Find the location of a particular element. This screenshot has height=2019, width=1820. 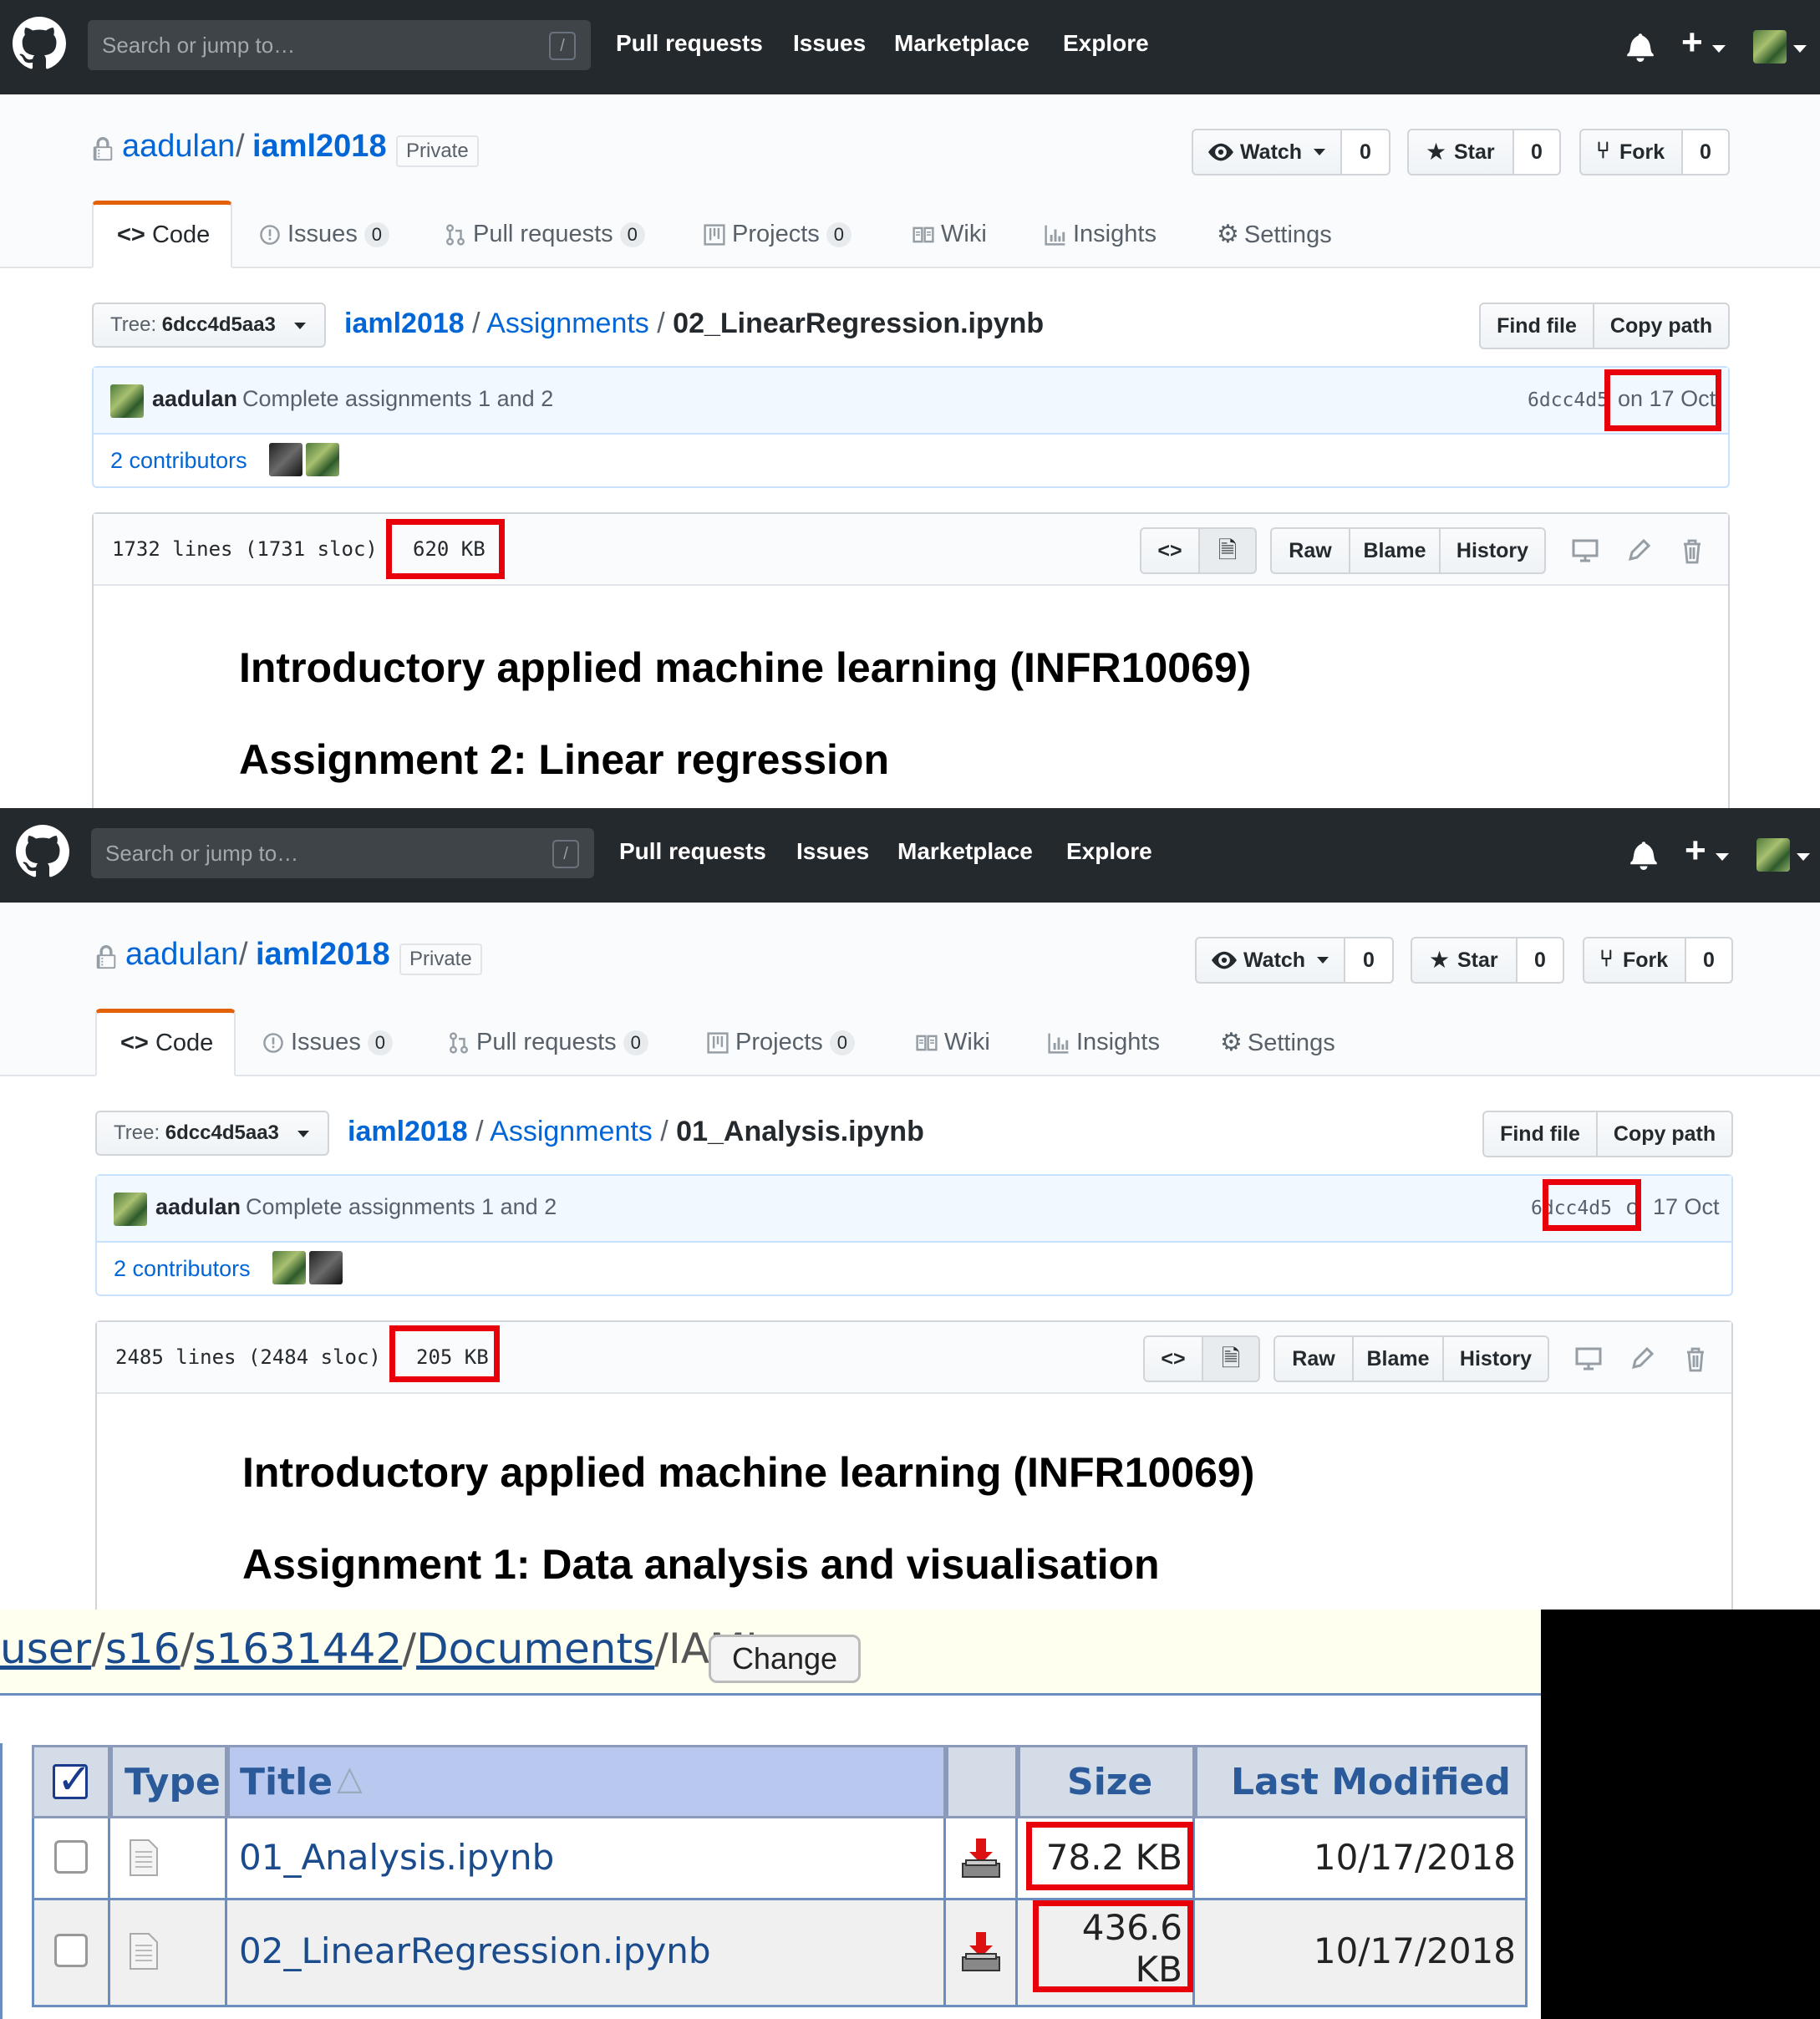

github-logo-icon is located at coordinates (39, 43).